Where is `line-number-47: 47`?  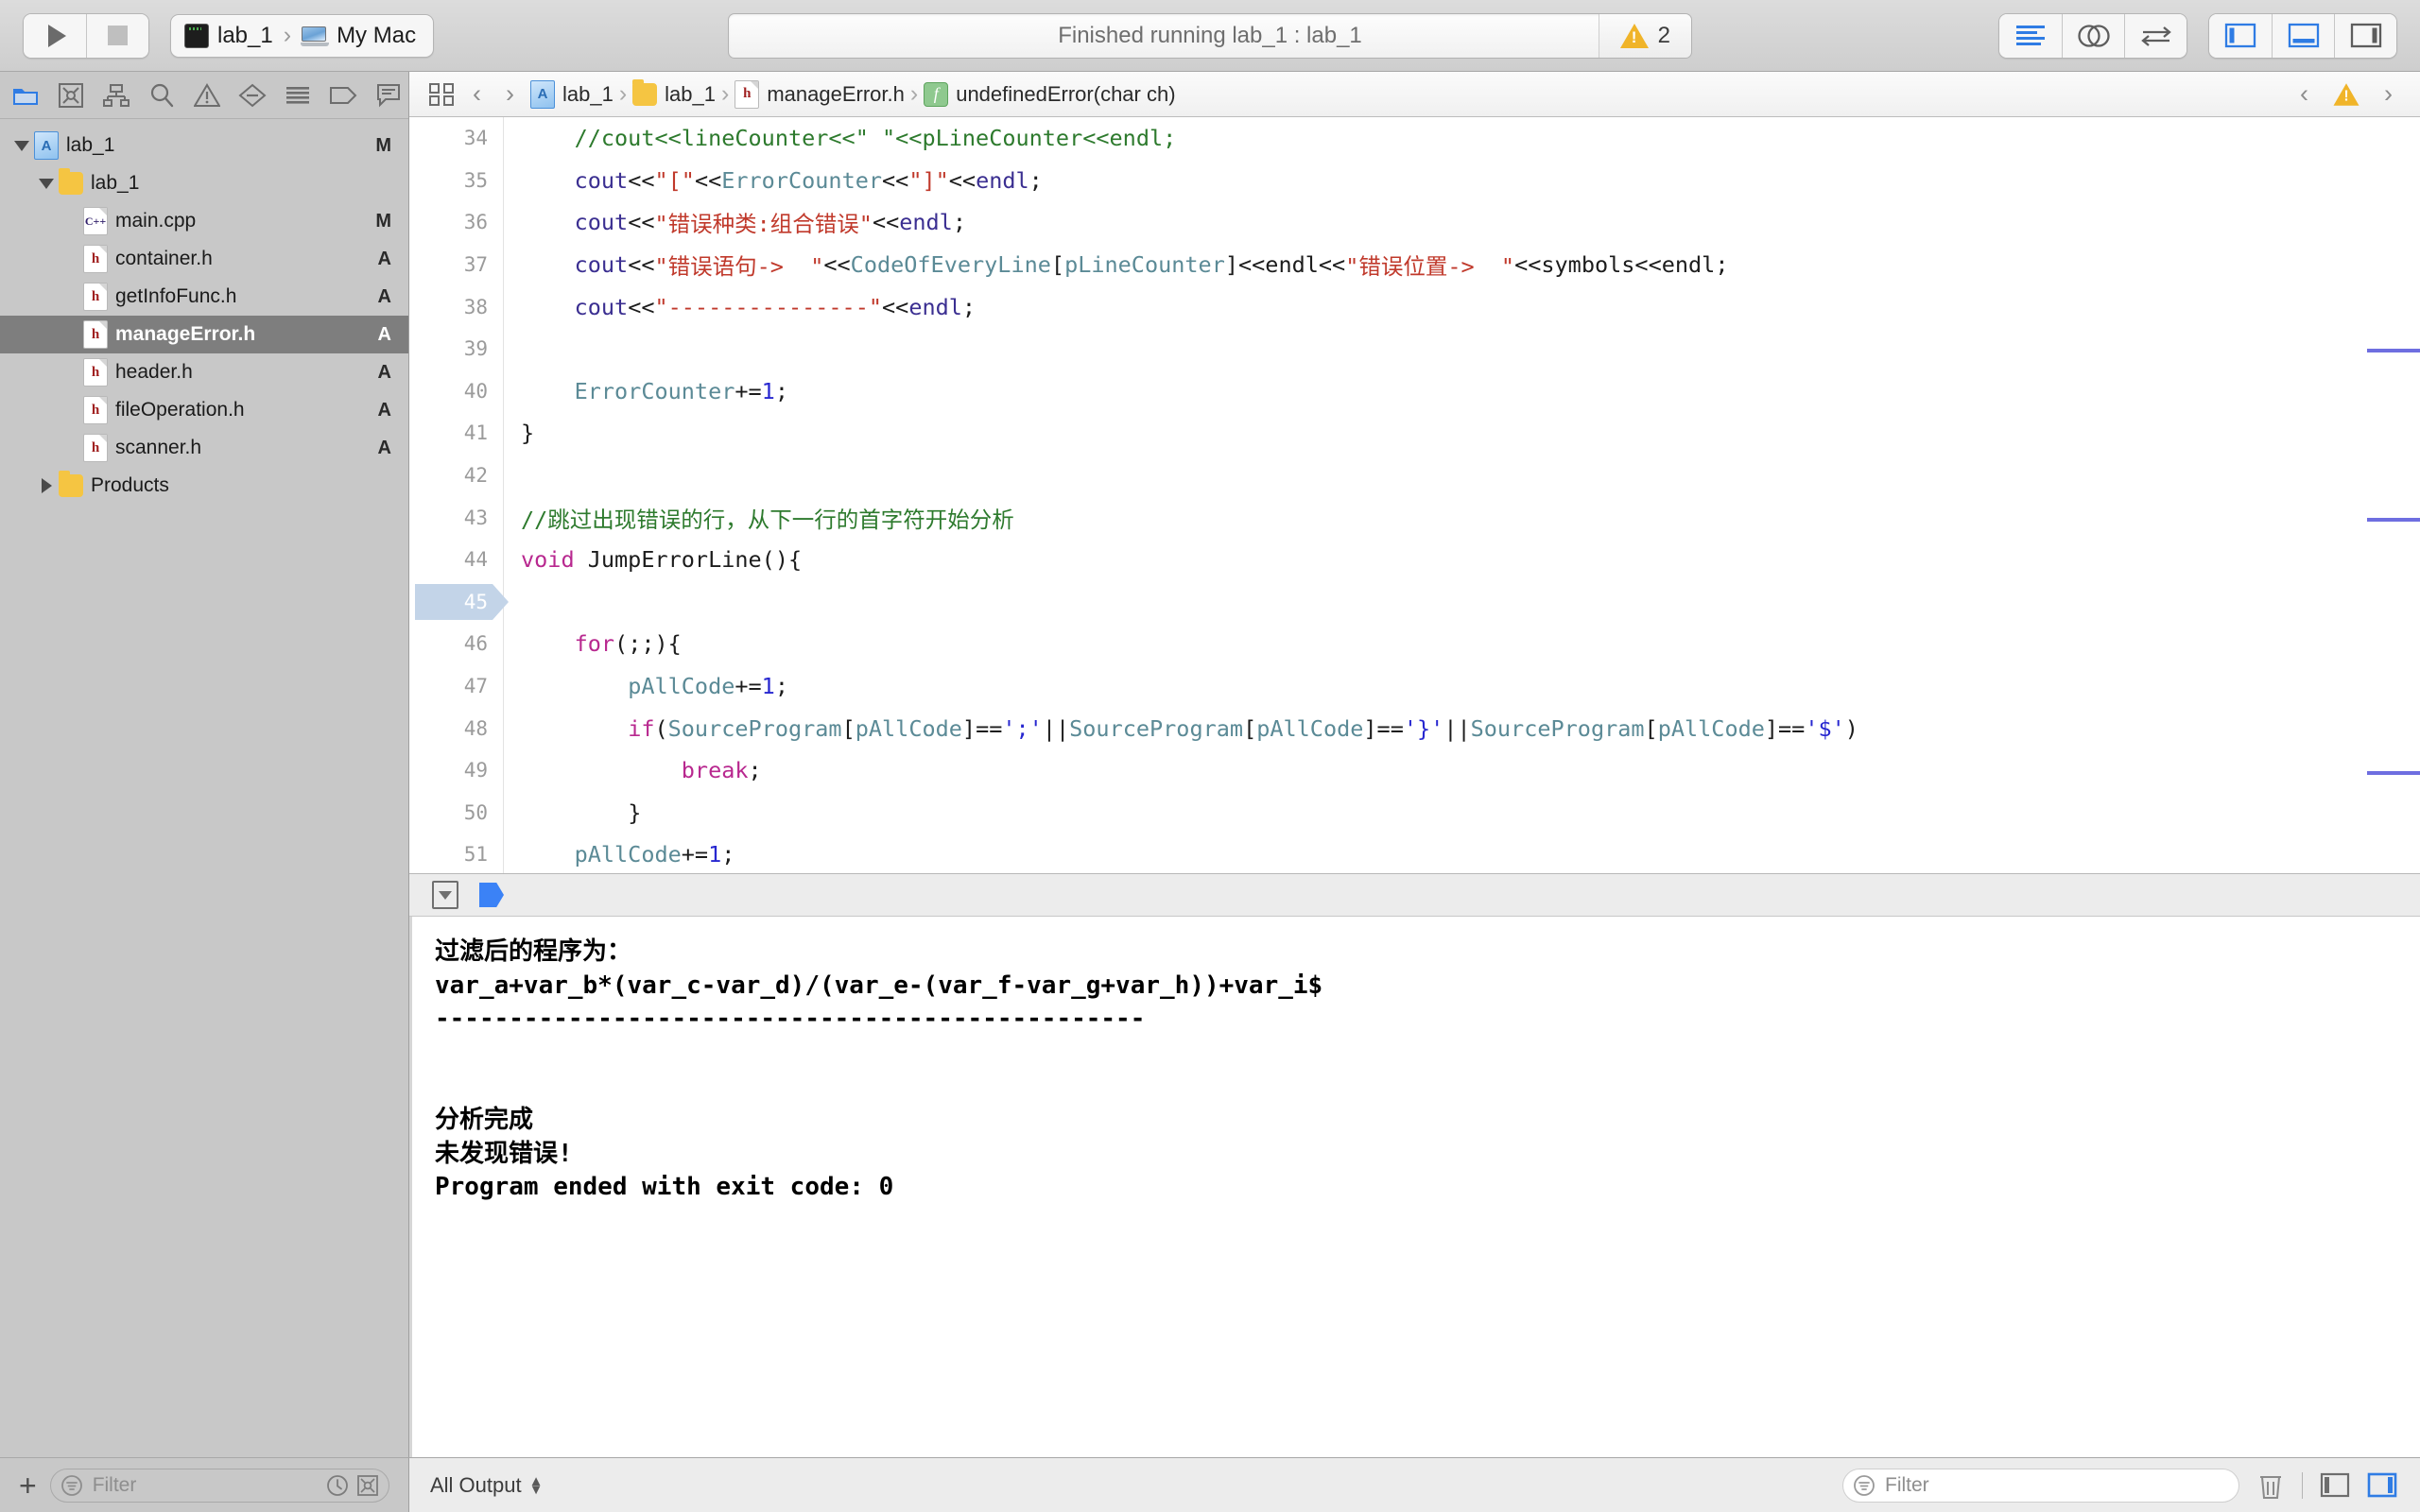
line-number-47: 47 is located at coordinates (456, 686).